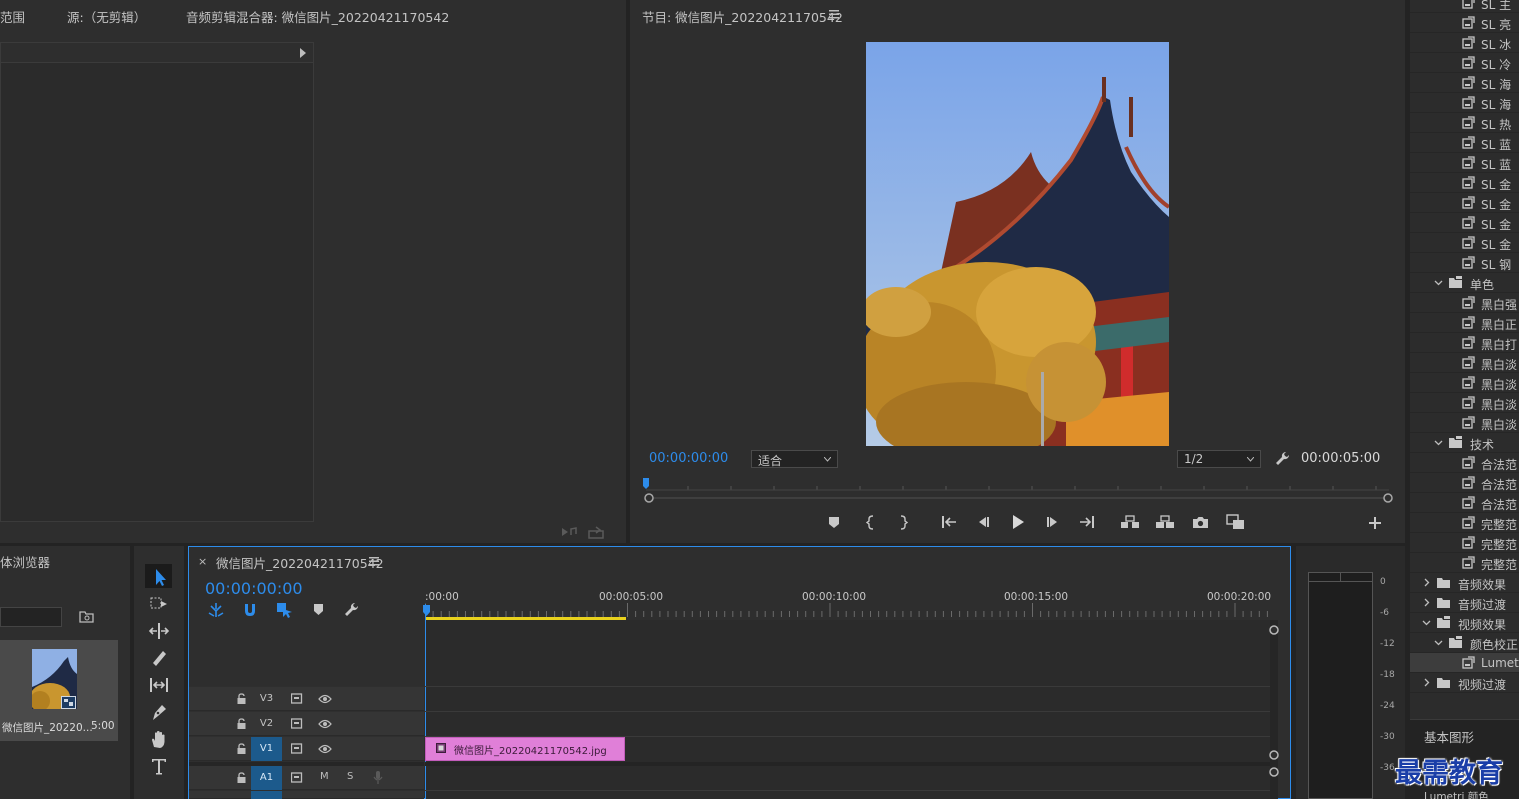  Describe the element at coordinates (254, 588) in the screenshot. I see `timeline-timecode: 00:00:00:00` at that location.